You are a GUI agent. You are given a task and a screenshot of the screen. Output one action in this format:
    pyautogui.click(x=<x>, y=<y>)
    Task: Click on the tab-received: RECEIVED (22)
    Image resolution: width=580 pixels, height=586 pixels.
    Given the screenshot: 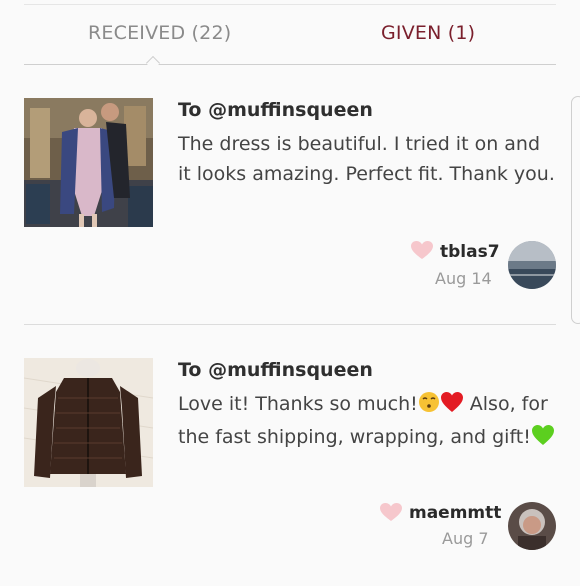 What is the action you would take?
    pyautogui.click(x=159, y=33)
    